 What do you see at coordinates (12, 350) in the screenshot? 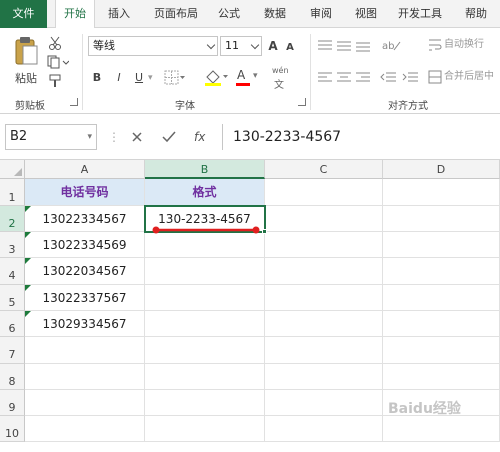
I see `row-header-7: 7` at bounding box center [12, 350].